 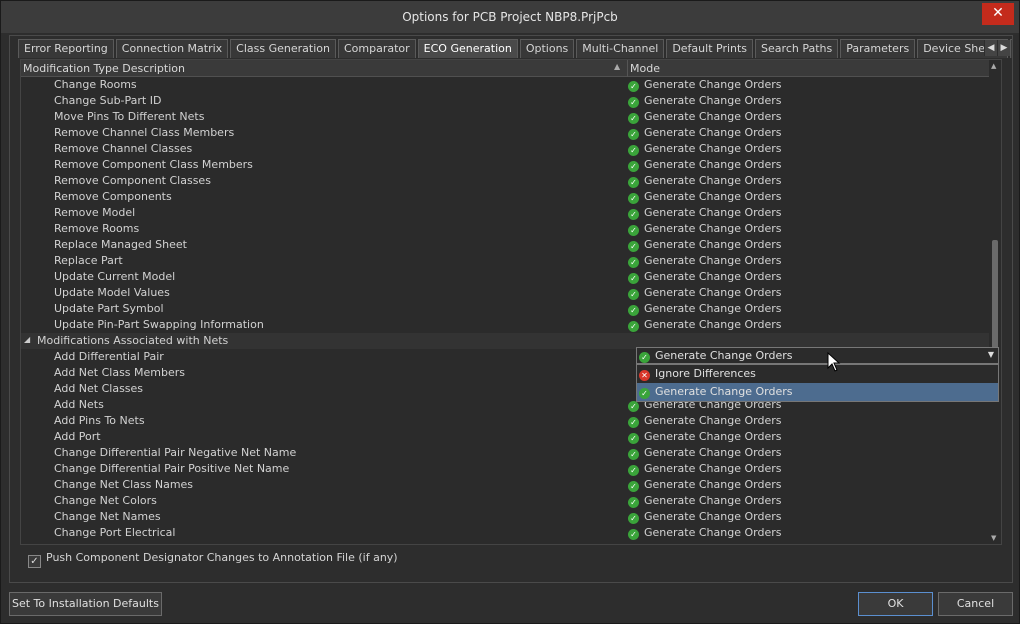 I want to click on dropdown-option-ignore: ✕ Ignore Differences, so click(x=817, y=374).